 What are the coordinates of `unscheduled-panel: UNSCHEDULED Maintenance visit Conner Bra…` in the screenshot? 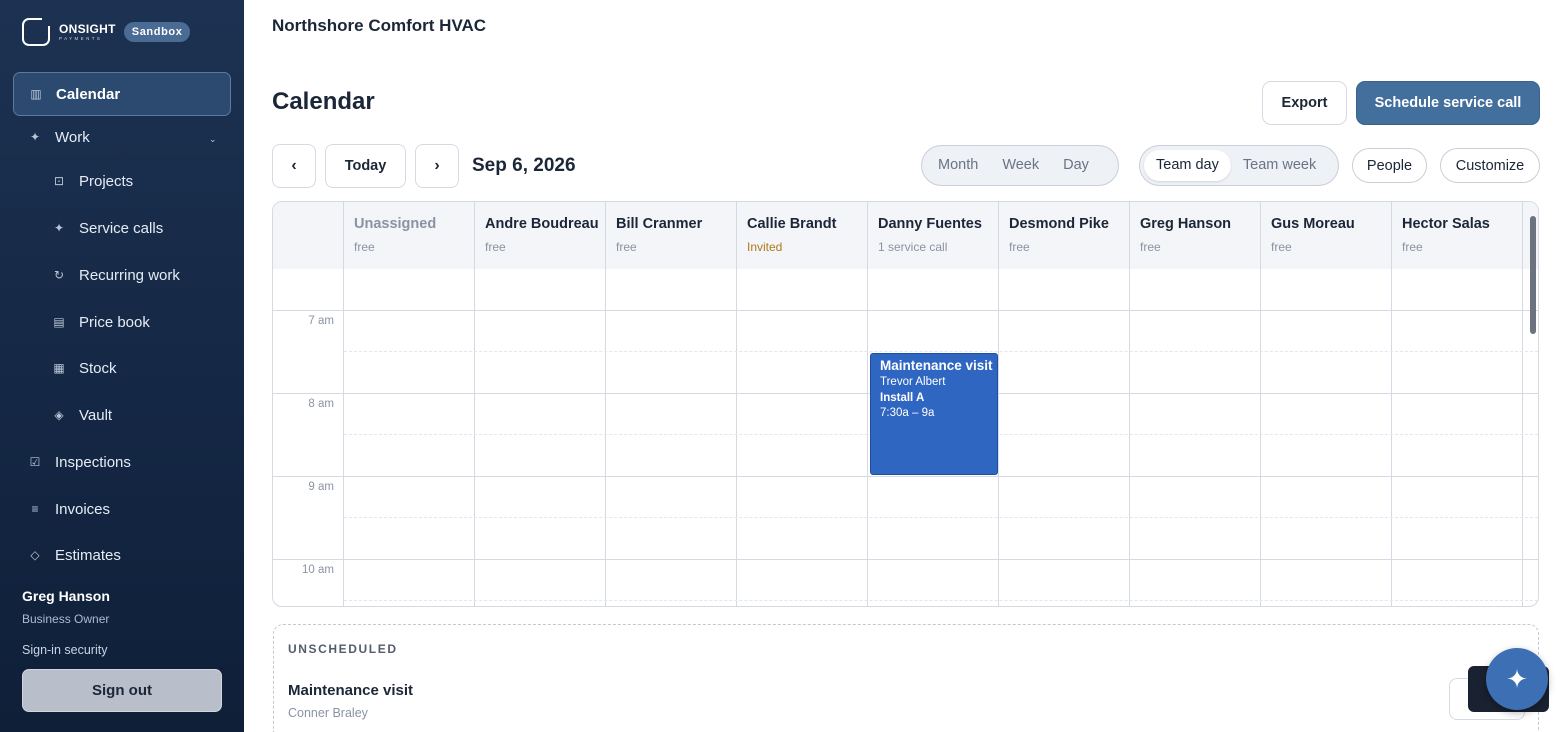 It's located at (906, 678).